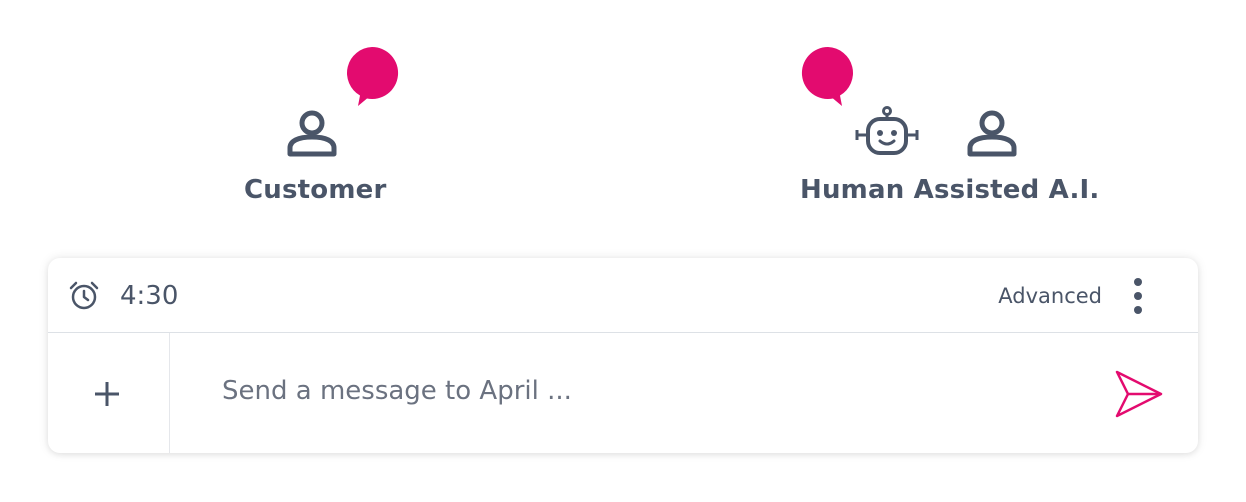 The height and width of the screenshot is (502, 1246). What do you see at coordinates (887, 130) in the screenshot?
I see `robot-icon` at bounding box center [887, 130].